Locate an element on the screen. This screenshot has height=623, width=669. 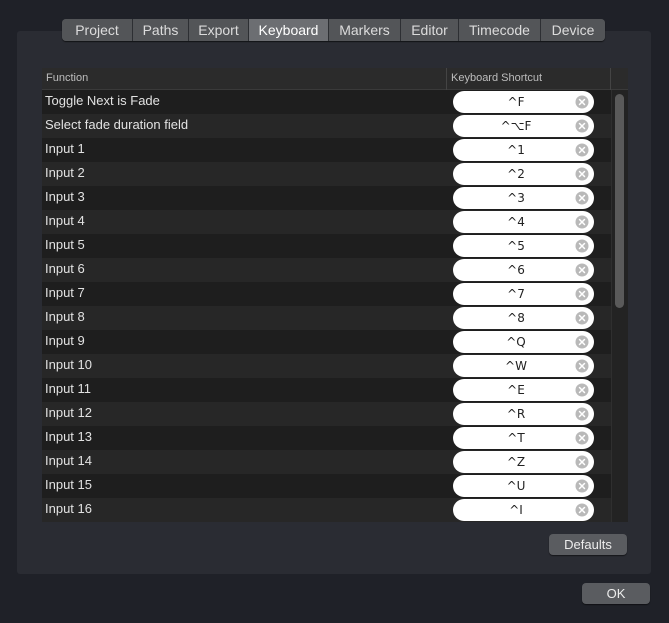
shortcut-recorder-field: ^T is located at coordinates (523, 438).